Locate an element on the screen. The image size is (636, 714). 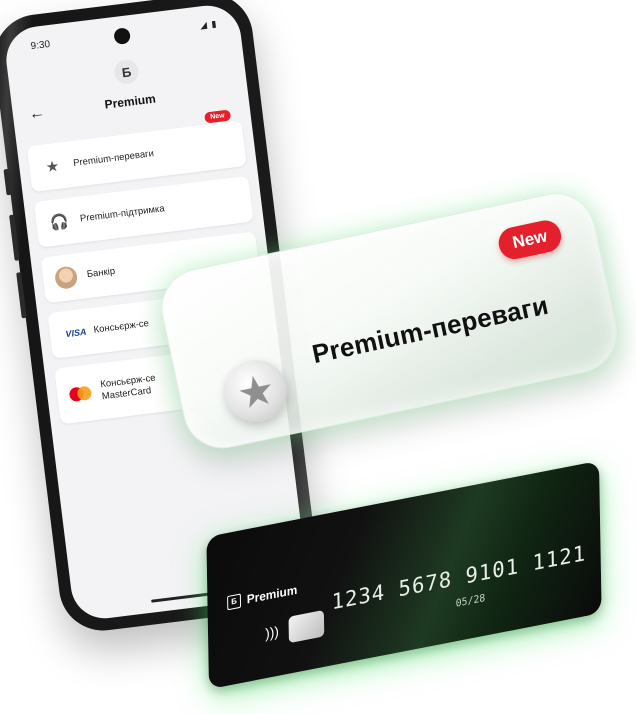
bank-logo-icon: Б is located at coordinates (234, 602).